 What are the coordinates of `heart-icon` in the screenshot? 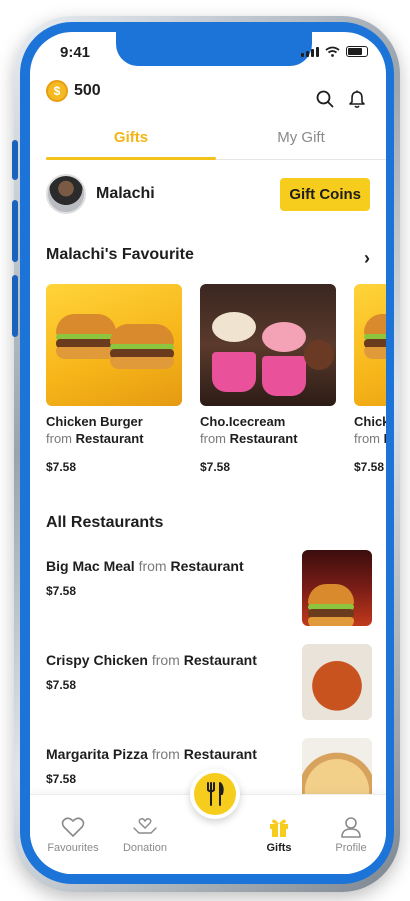 It's located at (73, 827).